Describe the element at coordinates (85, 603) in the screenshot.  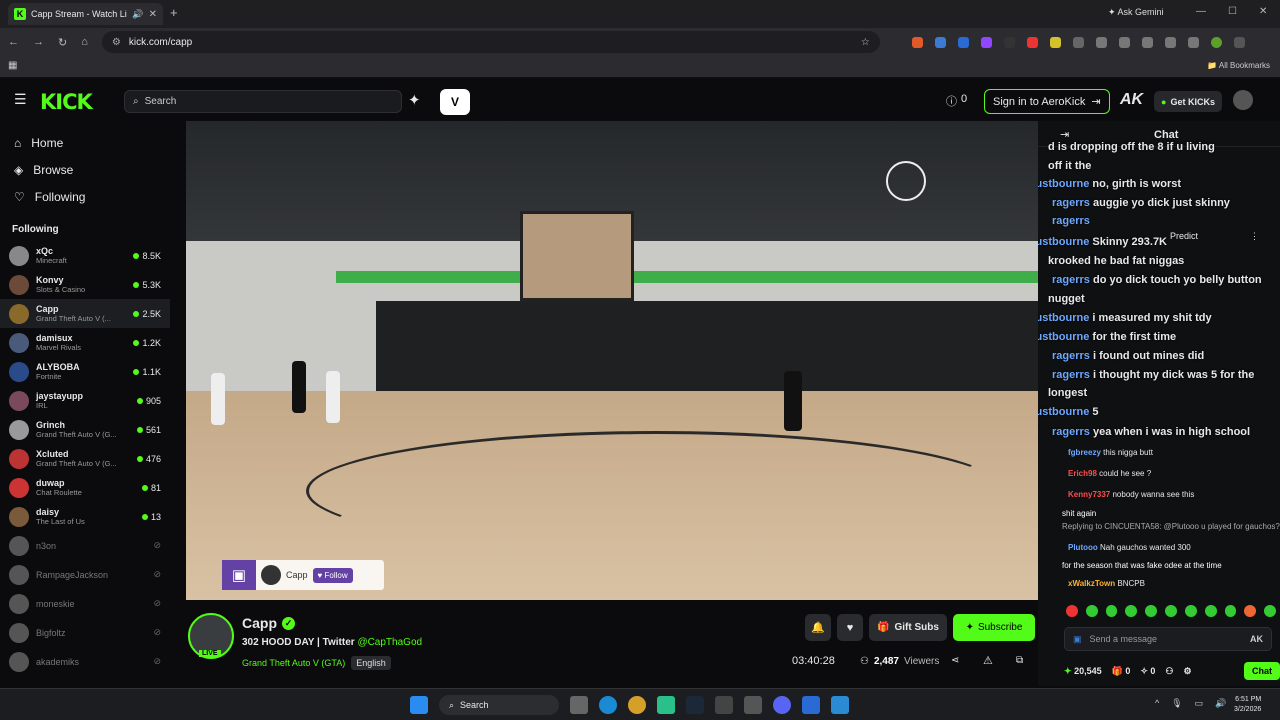
I see `sidebar-channel: moneskie ⊘` at that location.